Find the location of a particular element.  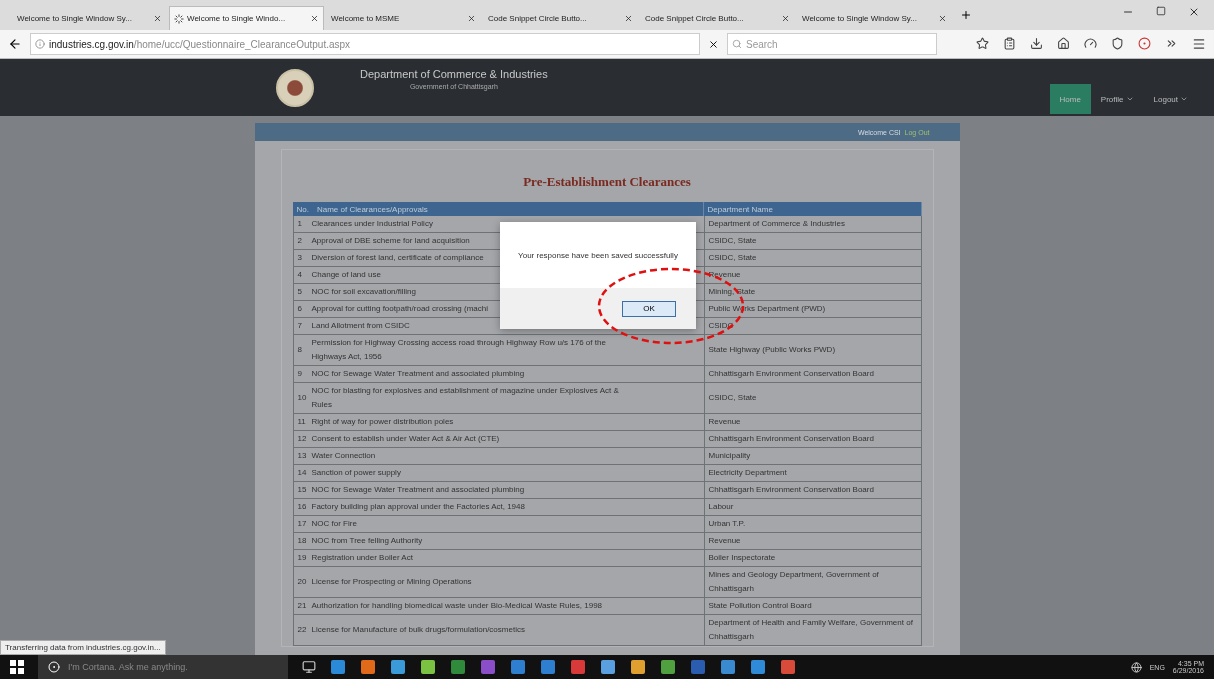

table-cell: 15 NOC for Sewage Water Treatment and associated plumbing is located at coordinates (498, 490).